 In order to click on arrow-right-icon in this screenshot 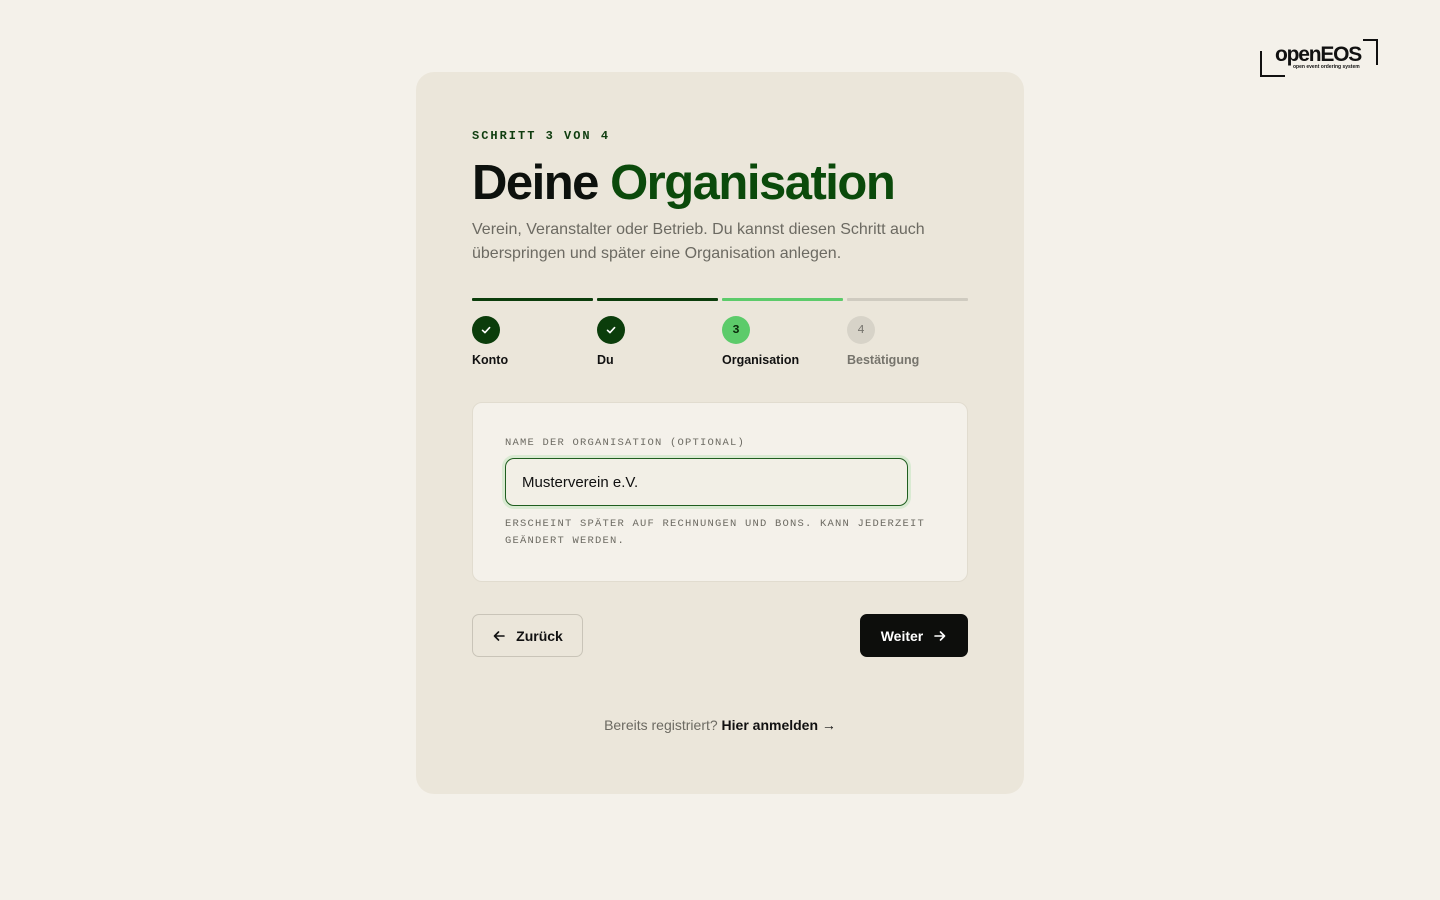, I will do `click(940, 636)`.